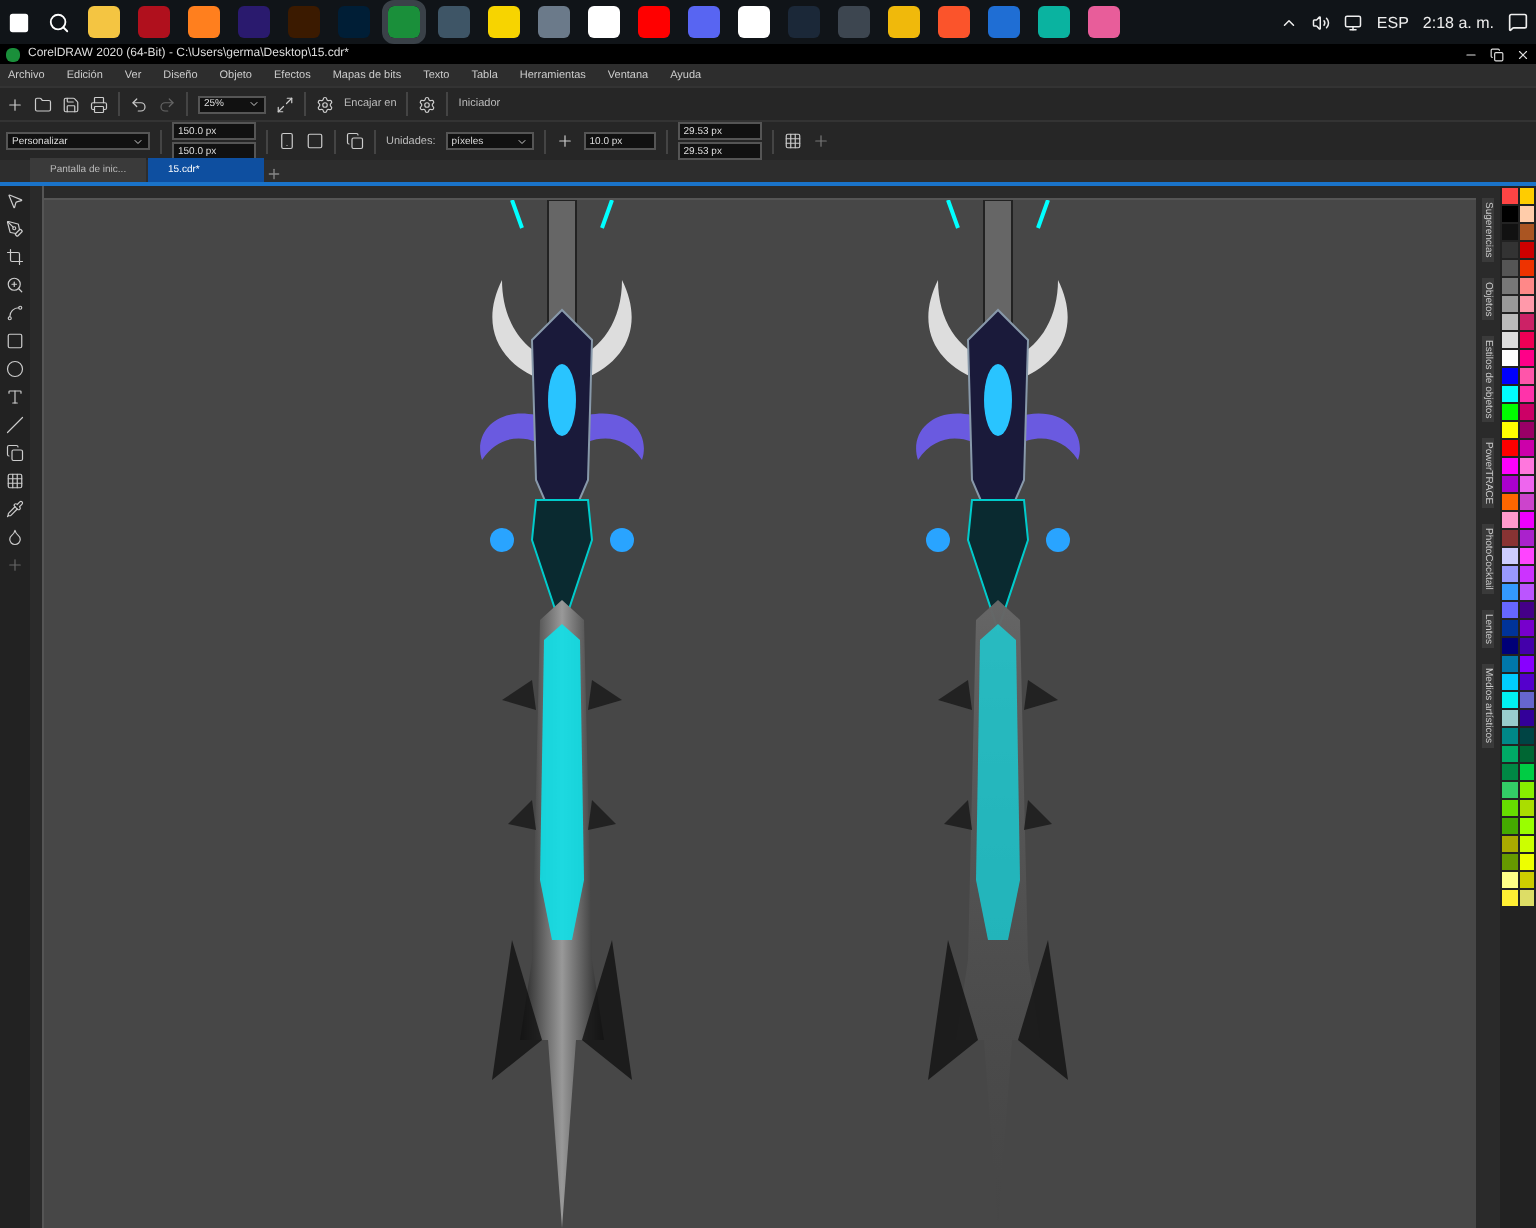 The image size is (1536, 1228). Describe the element at coordinates (315, 141) in the screenshot. I see `landscape-icon` at that location.